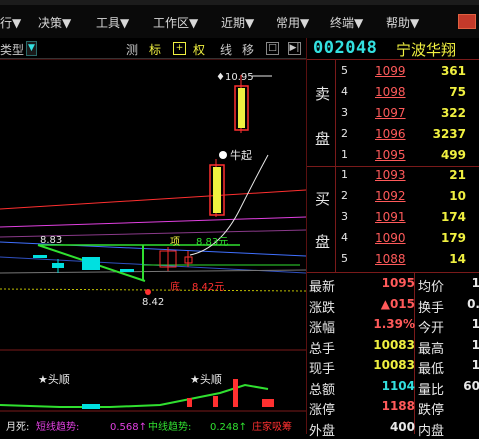  I want to click on sell-price: 1099, so click(390, 71).